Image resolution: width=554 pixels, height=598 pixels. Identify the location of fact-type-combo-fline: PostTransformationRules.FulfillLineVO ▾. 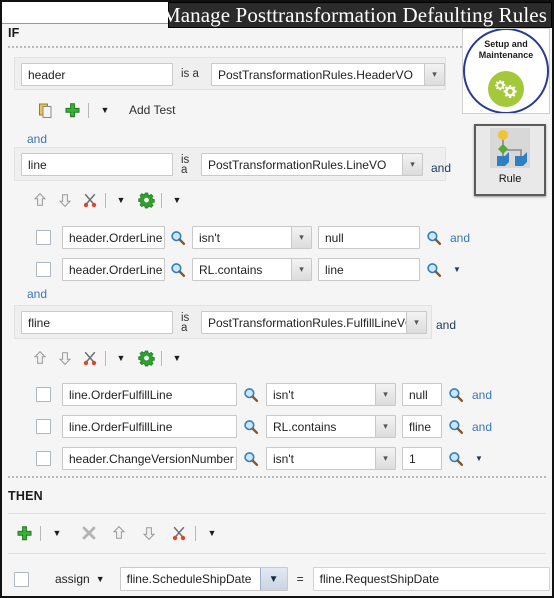
(314, 322).